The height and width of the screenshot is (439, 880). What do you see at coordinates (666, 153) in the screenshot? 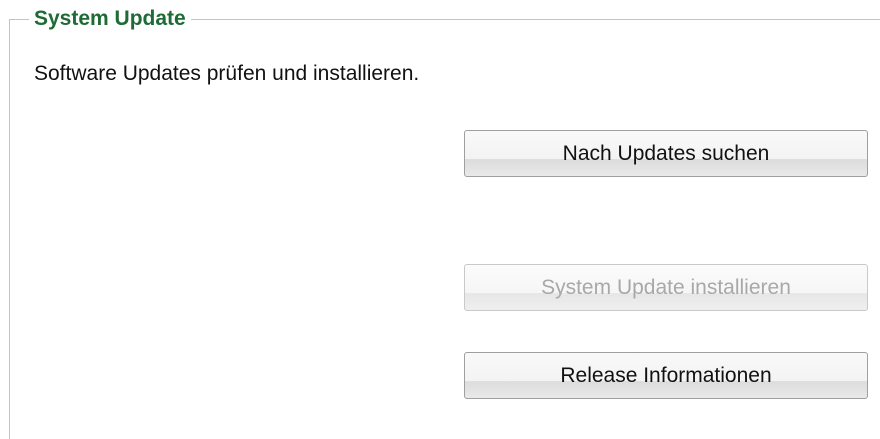
I see `check-updates-button: Nach Updates suchen` at bounding box center [666, 153].